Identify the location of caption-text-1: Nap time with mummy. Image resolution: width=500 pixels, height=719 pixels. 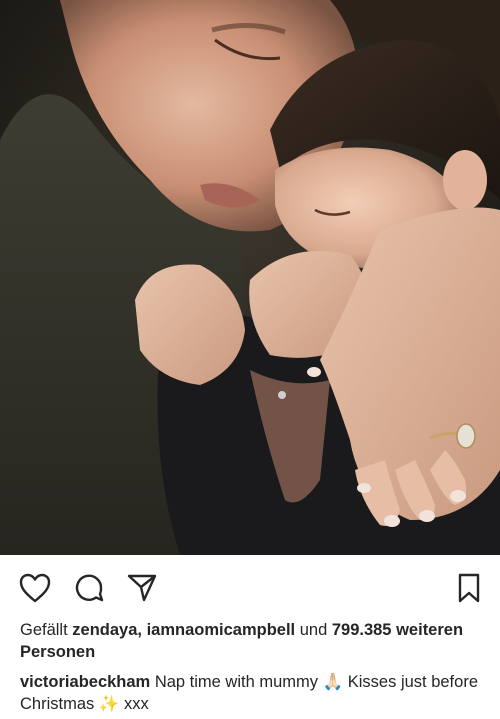
(236, 682).